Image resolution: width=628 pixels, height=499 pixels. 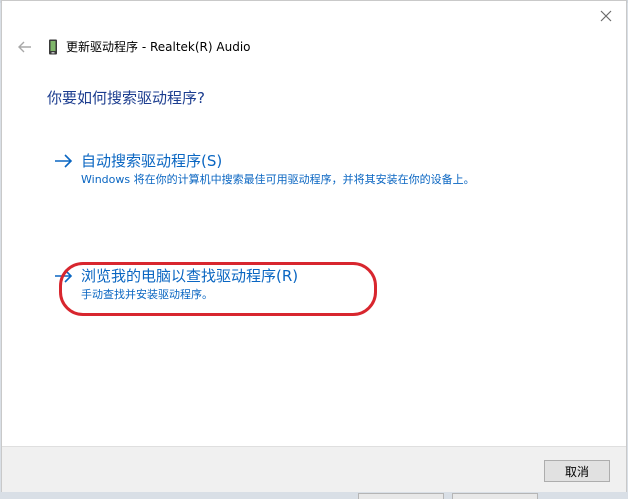 I want to click on device-icon, so click(x=53, y=47).